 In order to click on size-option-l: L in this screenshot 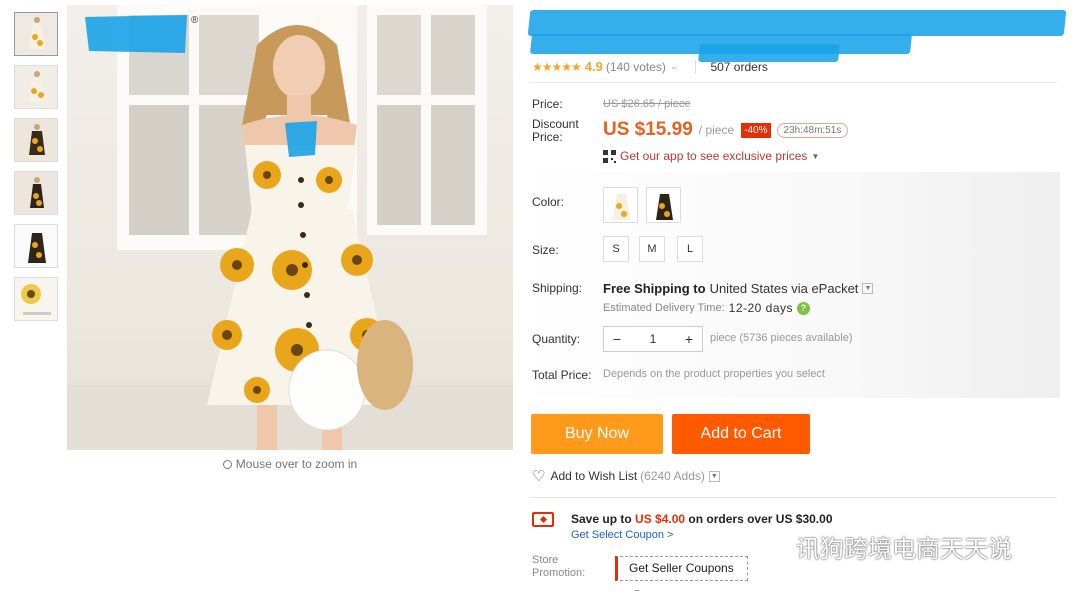, I will do `click(690, 249)`.